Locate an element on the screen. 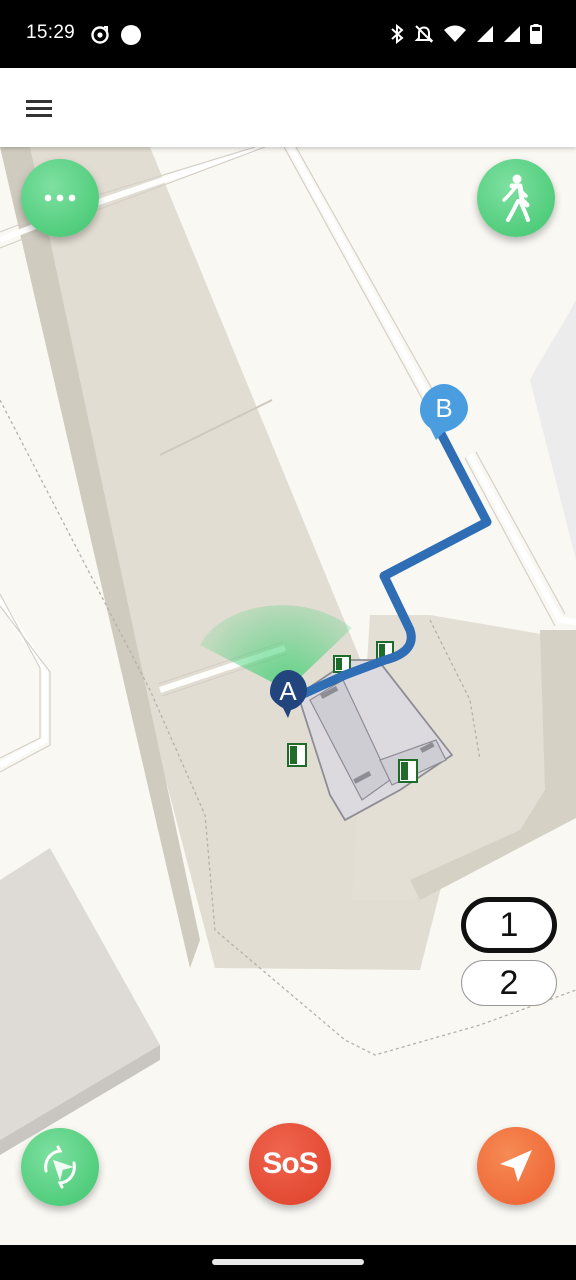  sos-label: SoS is located at coordinates (290, 1163).